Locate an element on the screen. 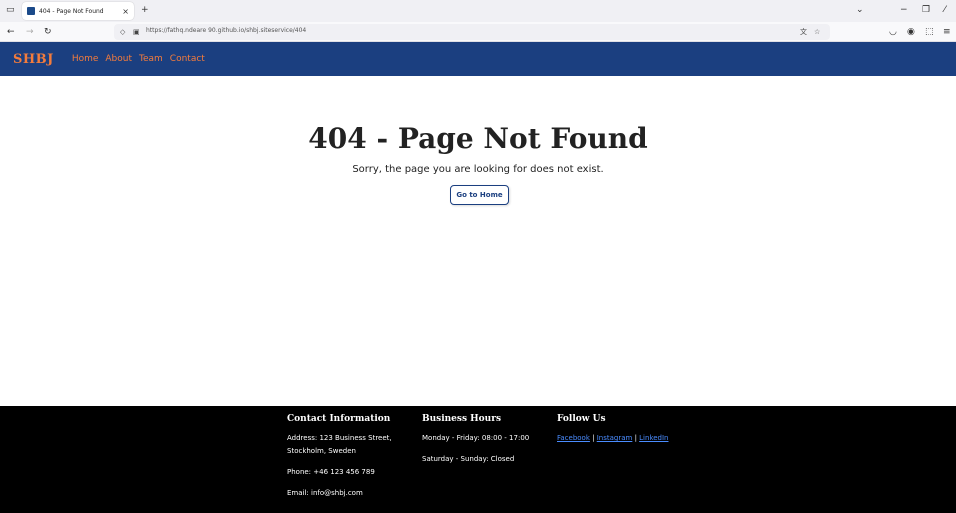 This screenshot has width=956, height=513. instagram-link: Instagram is located at coordinates (615, 438).